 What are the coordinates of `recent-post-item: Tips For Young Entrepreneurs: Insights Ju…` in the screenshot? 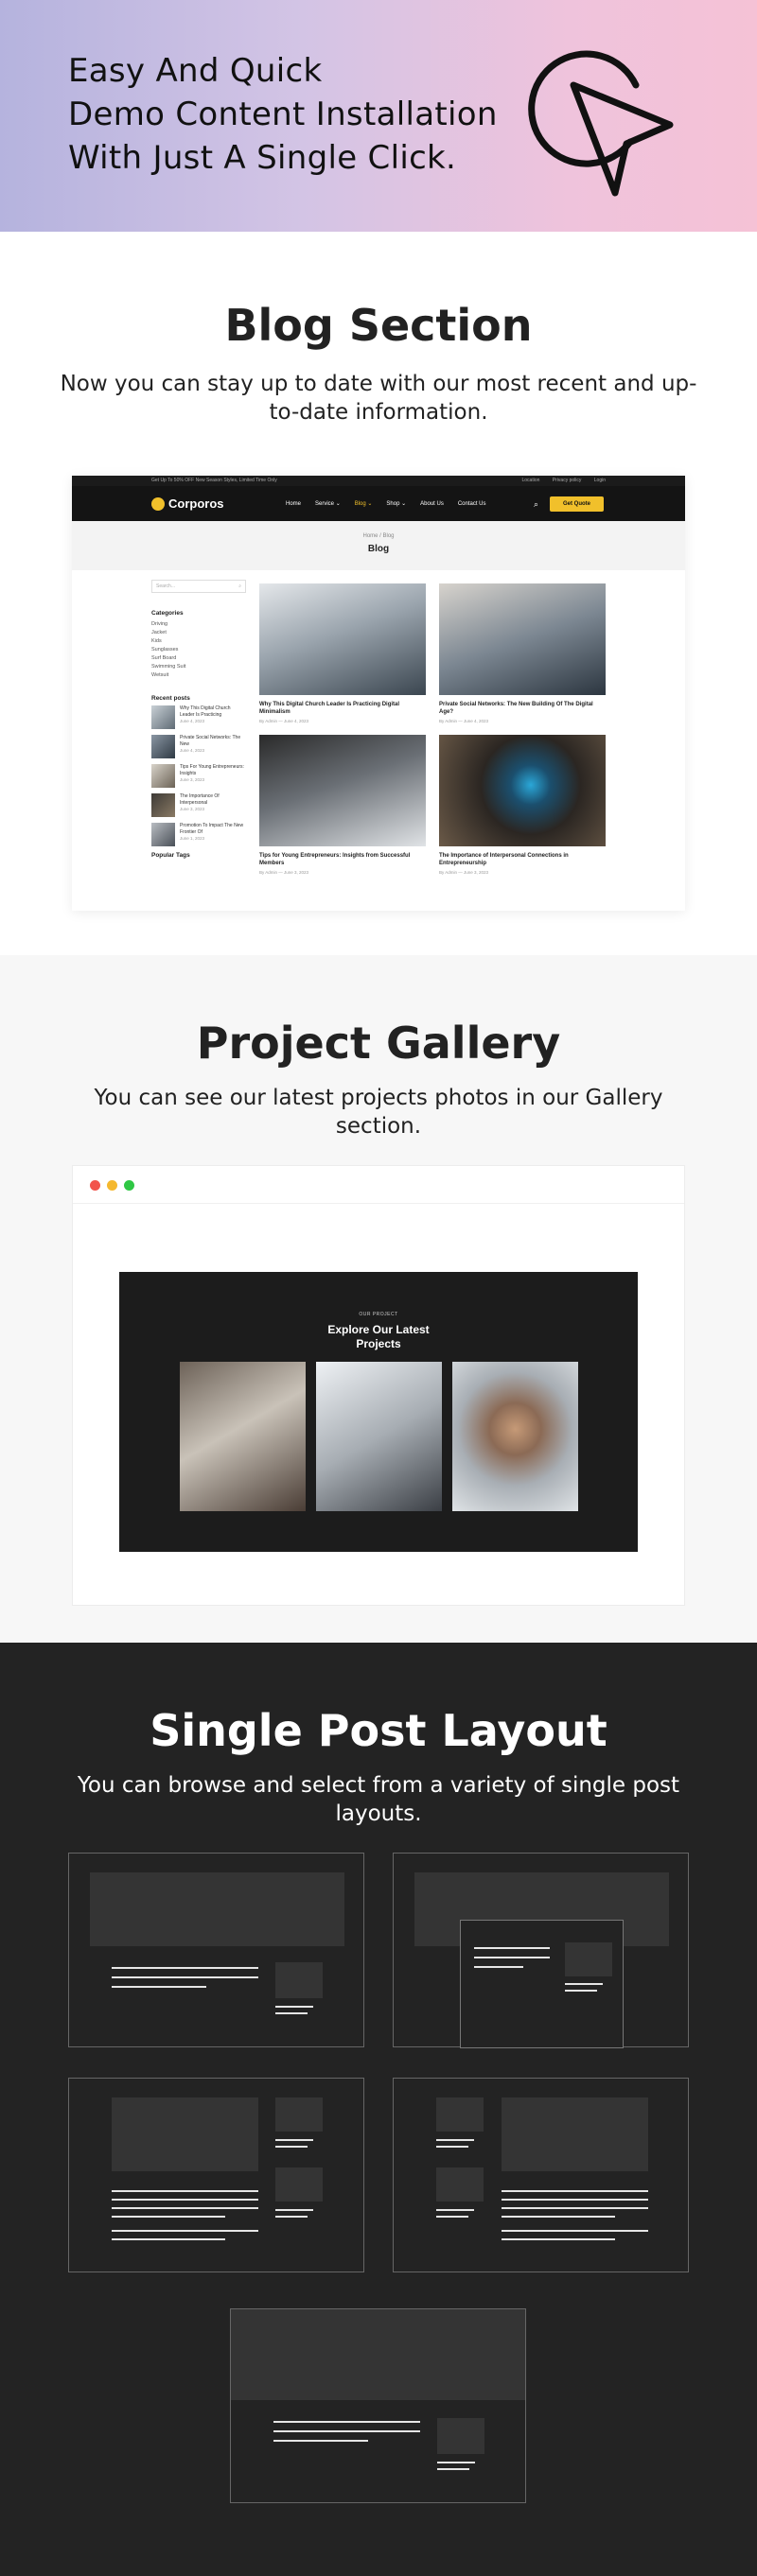 It's located at (199, 776).